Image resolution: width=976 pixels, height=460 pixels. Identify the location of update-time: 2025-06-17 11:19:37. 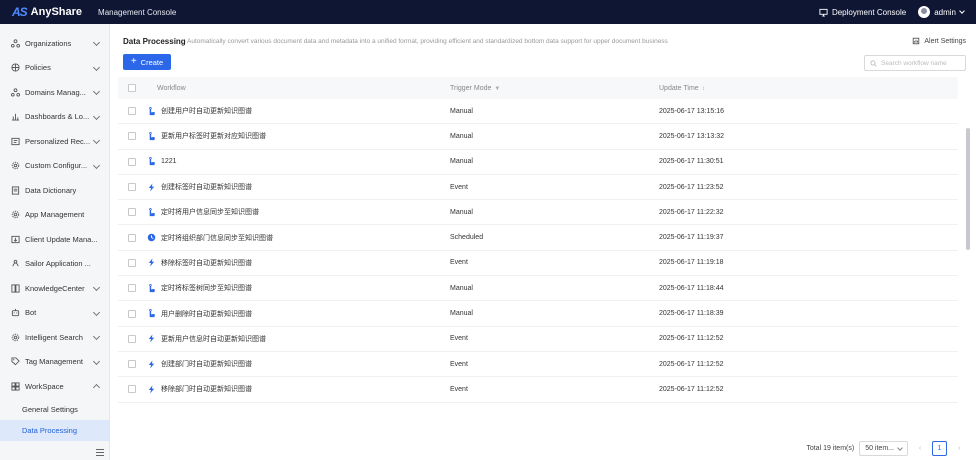
(691, 238).